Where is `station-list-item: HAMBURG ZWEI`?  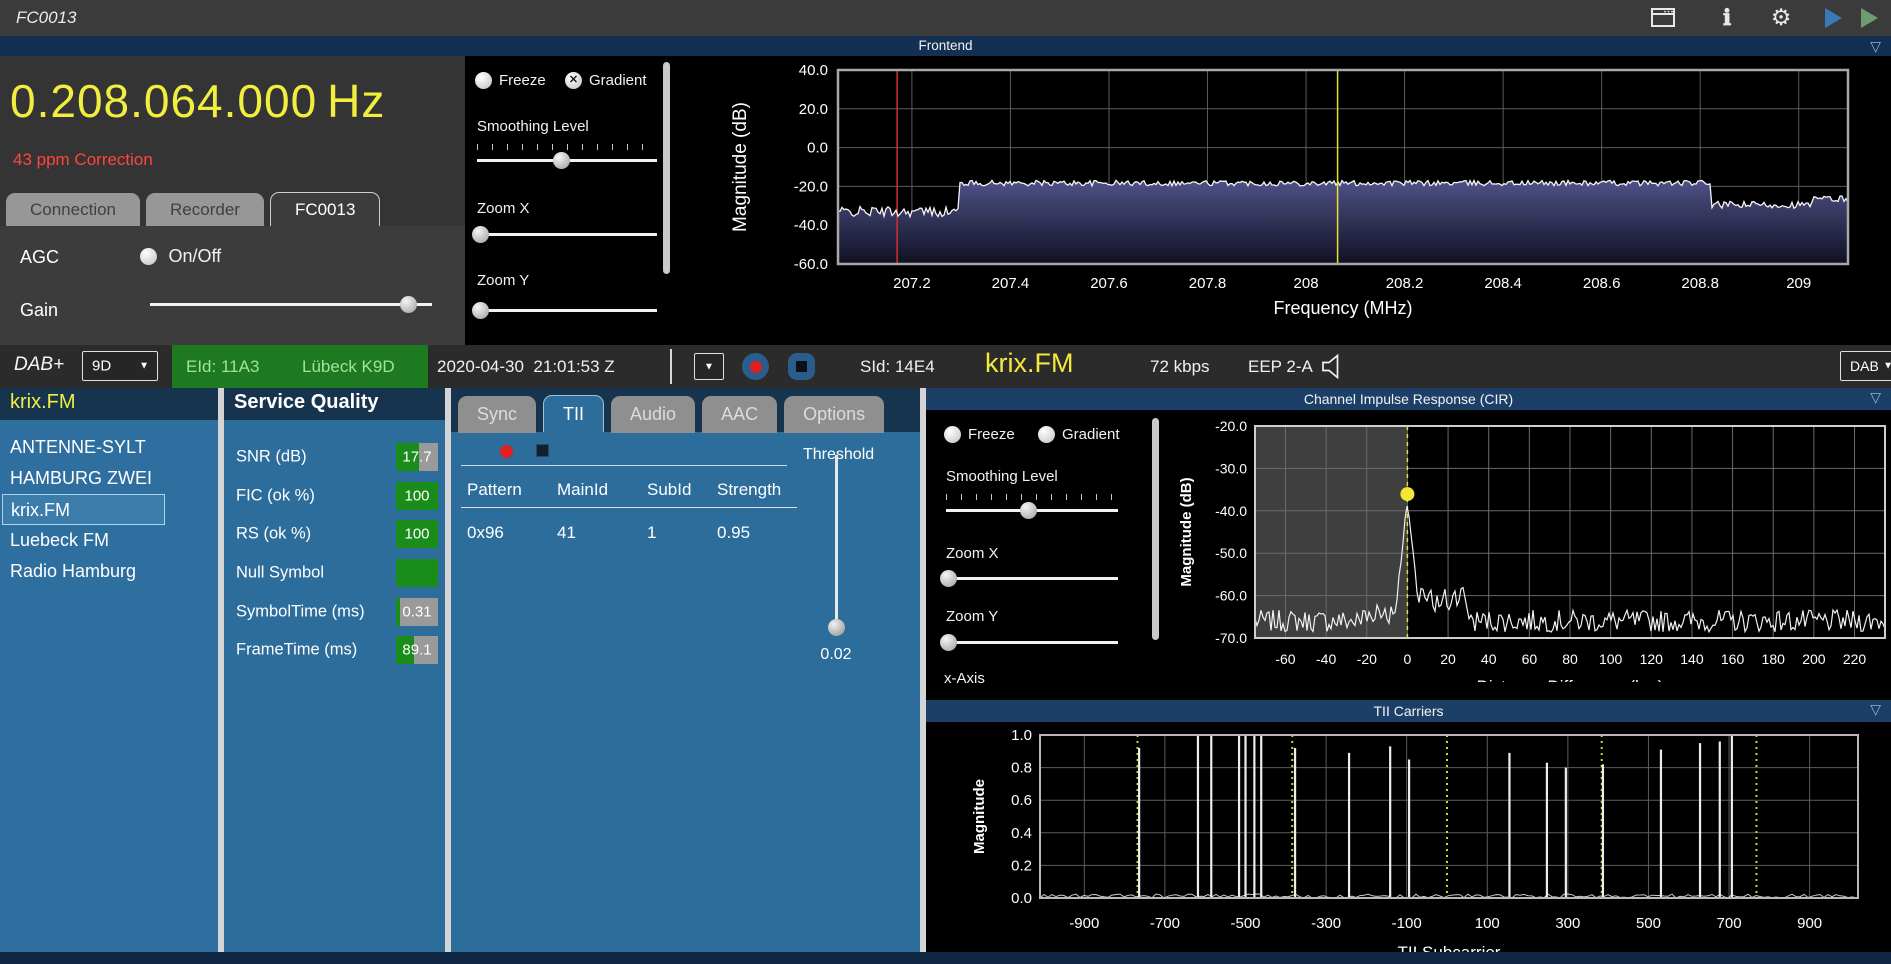
station-list-item: HAMBURG ZWEI is located at coordinates (109, 478).